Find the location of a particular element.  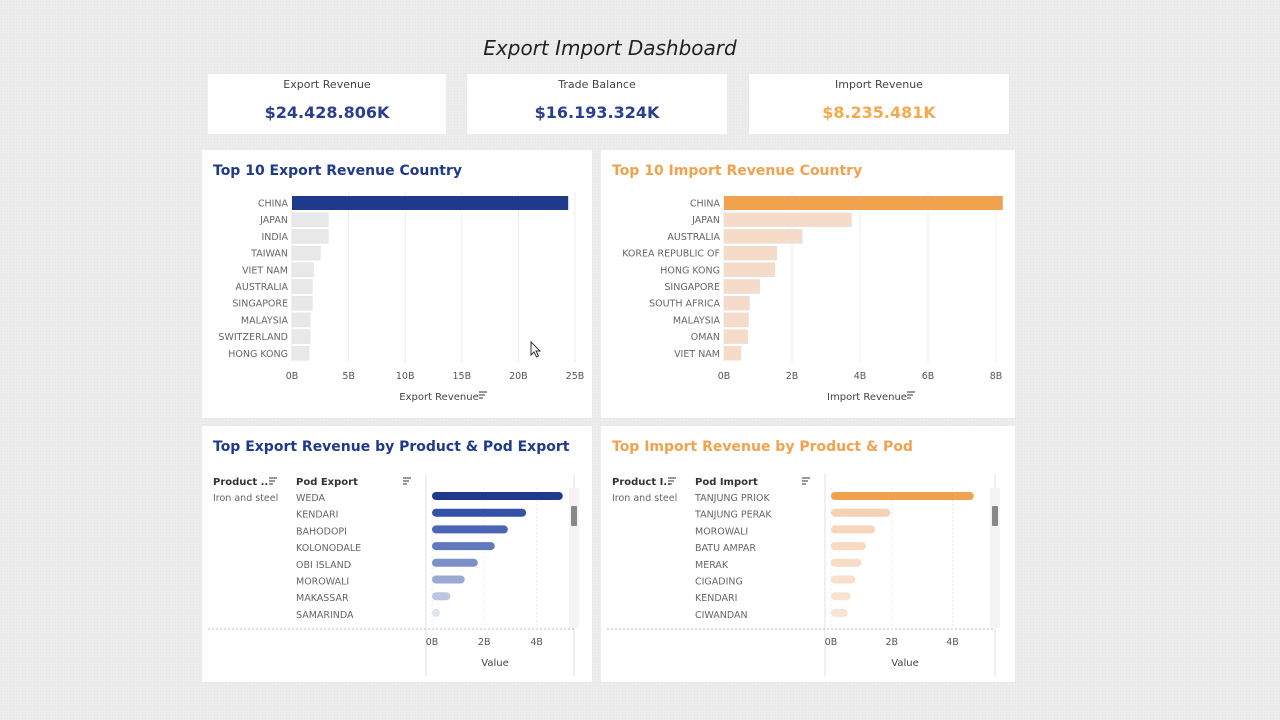

dashboard-title: Export Import Dashboard is located at coordinates (610, 48).